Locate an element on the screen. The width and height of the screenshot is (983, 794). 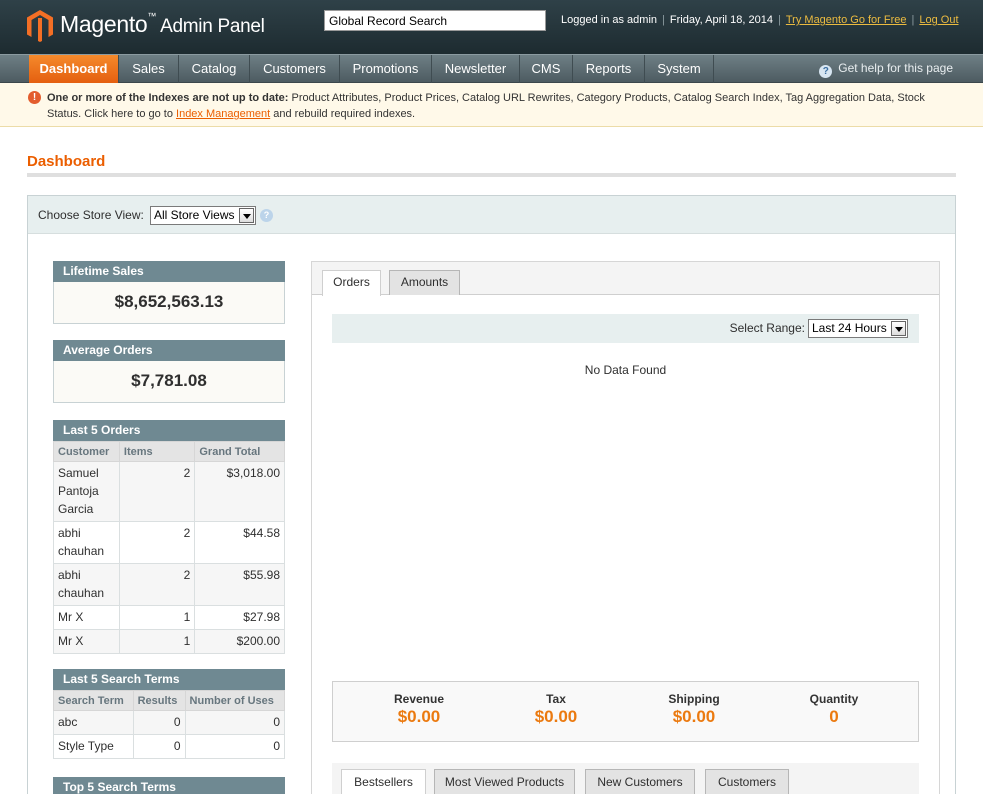
table-row: Style Type 0 0 is located at coordinates (169, 746).